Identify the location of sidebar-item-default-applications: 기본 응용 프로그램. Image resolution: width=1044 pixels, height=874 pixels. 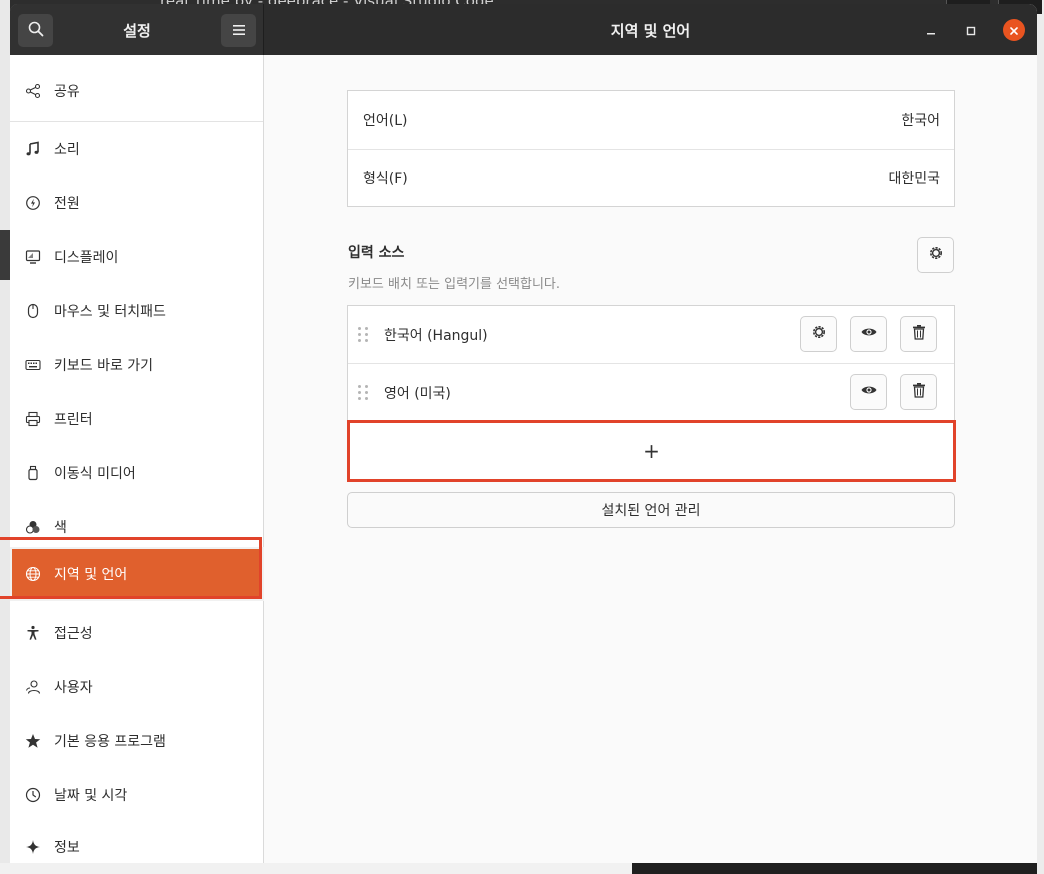
(136, 741).